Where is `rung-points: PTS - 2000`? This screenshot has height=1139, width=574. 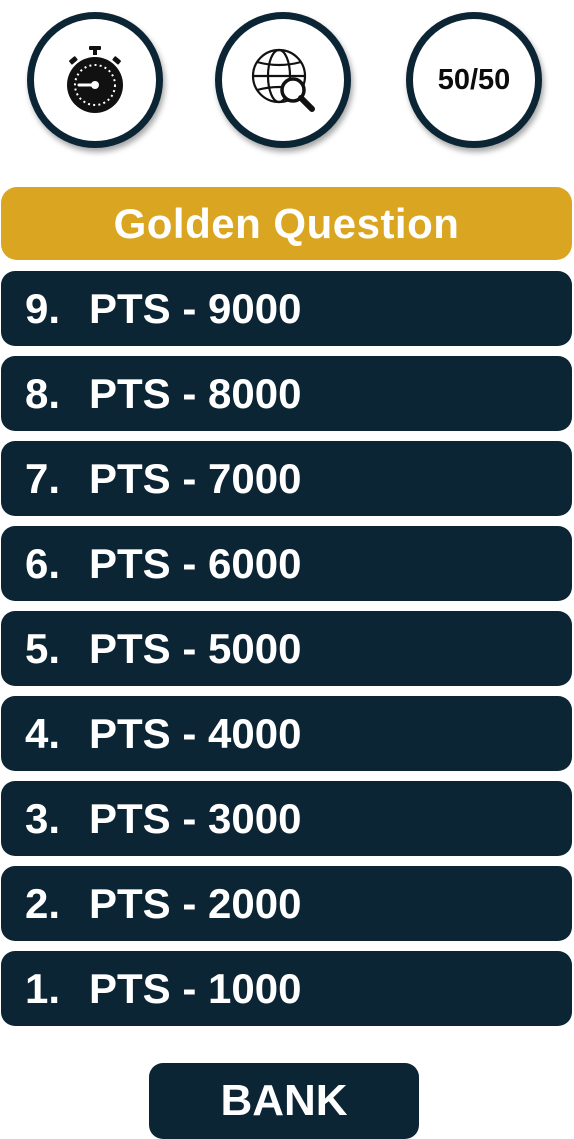 rung-points: PTS - 2000 is located at coordinates (195, 903).